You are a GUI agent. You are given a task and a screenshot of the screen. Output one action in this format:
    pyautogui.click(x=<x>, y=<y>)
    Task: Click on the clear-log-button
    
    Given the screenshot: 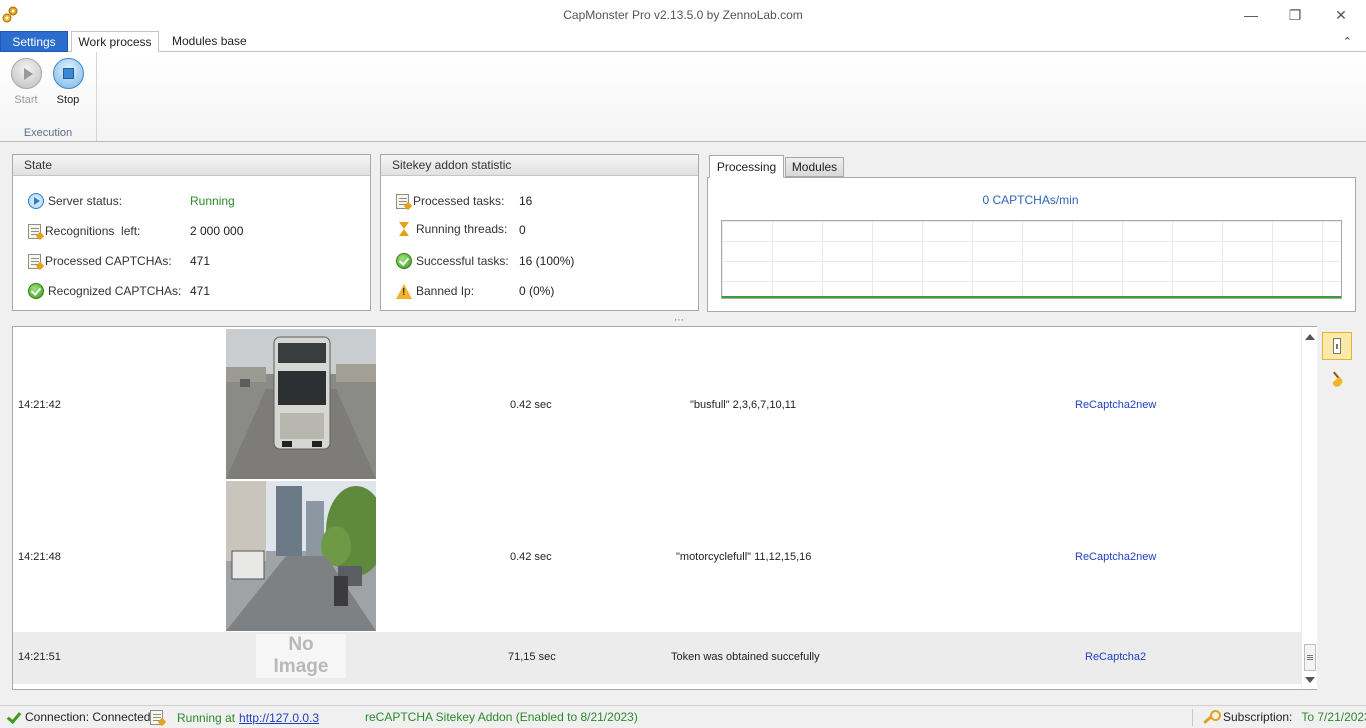 What is the action you would take?
    pyautogui.click(x=1337, y=380)
    